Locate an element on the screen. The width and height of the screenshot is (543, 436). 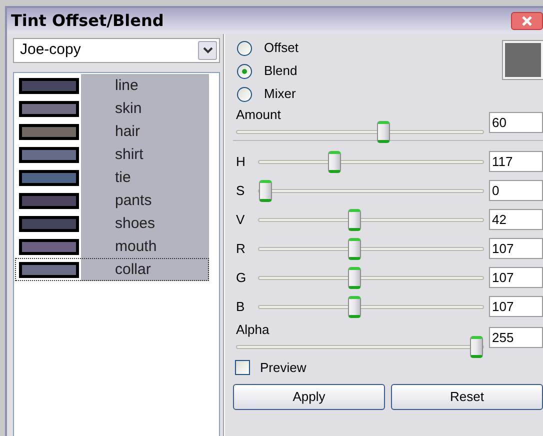
swatch-label: shirt is located at coordinates (145, 154).